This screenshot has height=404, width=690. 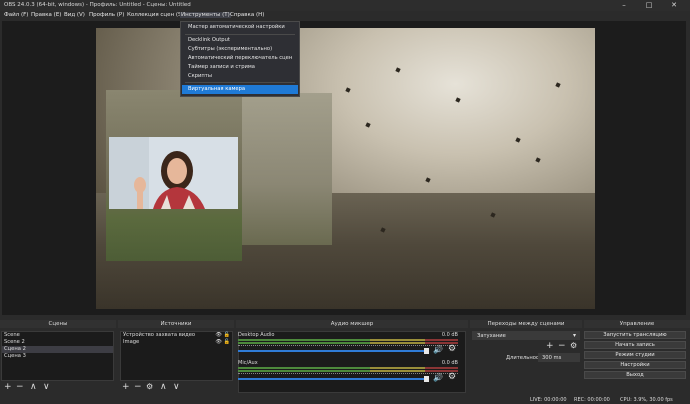 I want to click on channel-name: Desktop Audio, so click(x=256, y=335).